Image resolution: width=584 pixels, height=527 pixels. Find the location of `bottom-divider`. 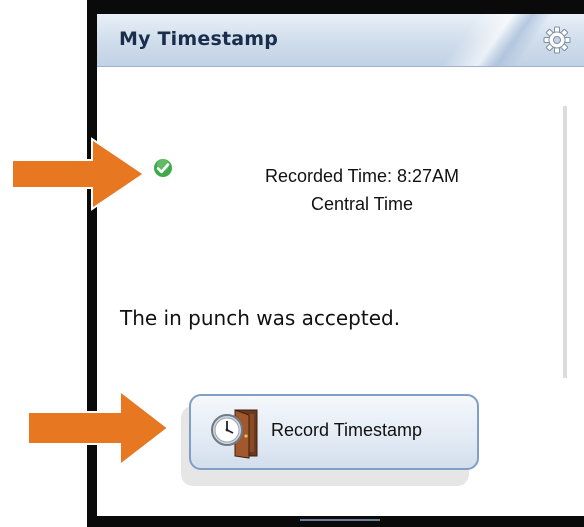

bottom-divider is located at coordinates (340, 520).